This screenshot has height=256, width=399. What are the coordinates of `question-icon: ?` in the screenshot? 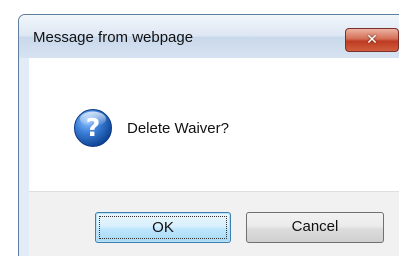 It's located at (93, 128).